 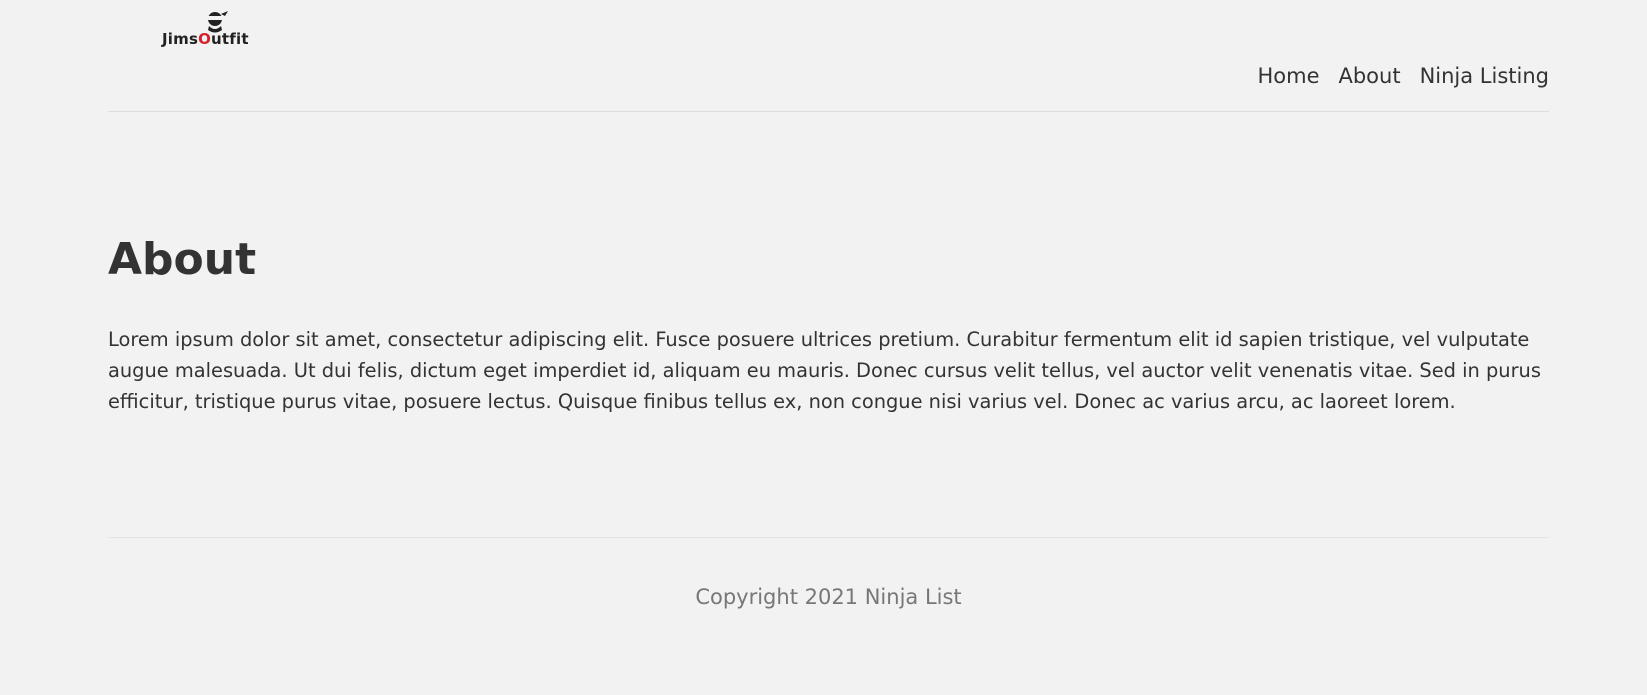 What do you see at coordinates (182, 259) in the screenshot?
I see `page-title: About` at bounding box center [182, 259].